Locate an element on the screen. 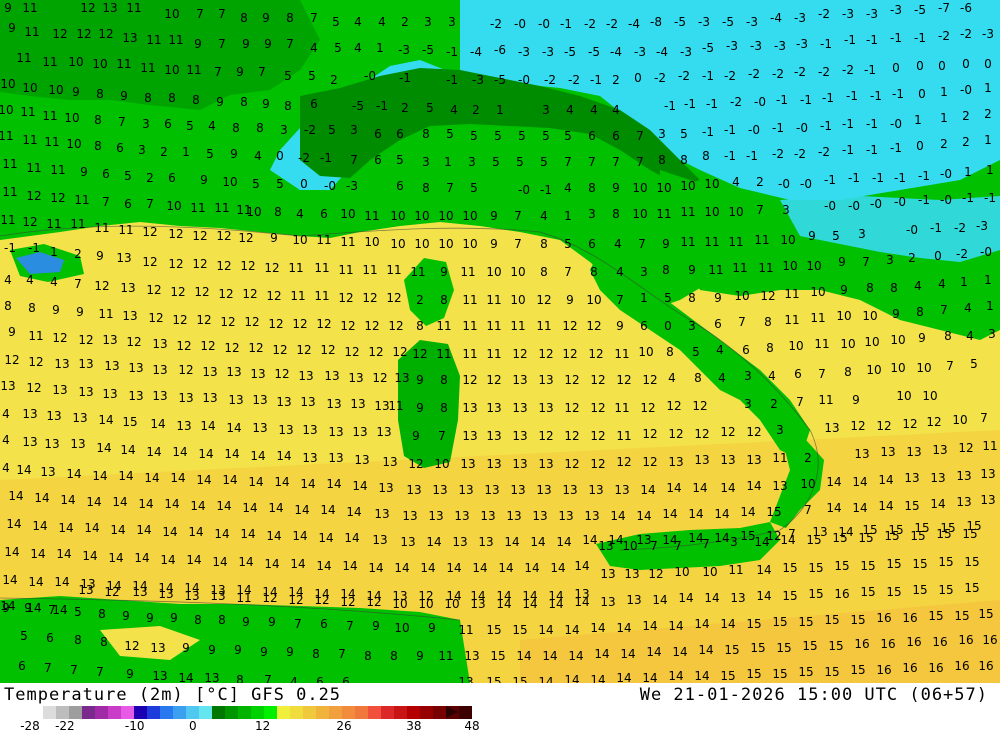  temperature-label: -5 is located at coordinates (358, 106).